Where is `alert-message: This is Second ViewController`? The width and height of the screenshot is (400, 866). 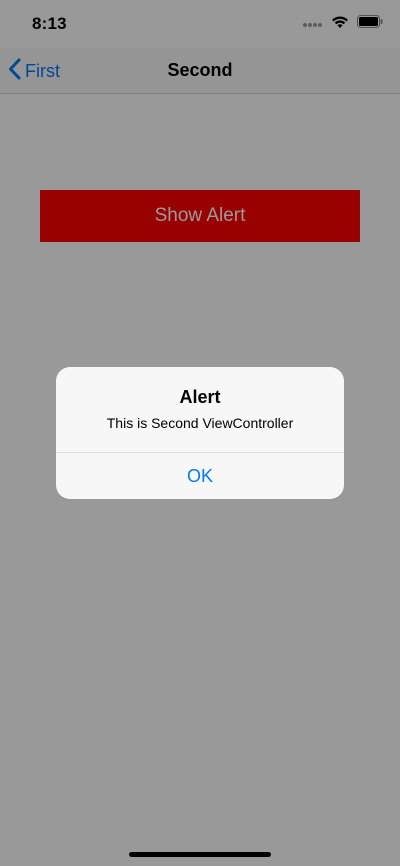
alert-message: This is Second ViewController is located at coordinates (200, 423).